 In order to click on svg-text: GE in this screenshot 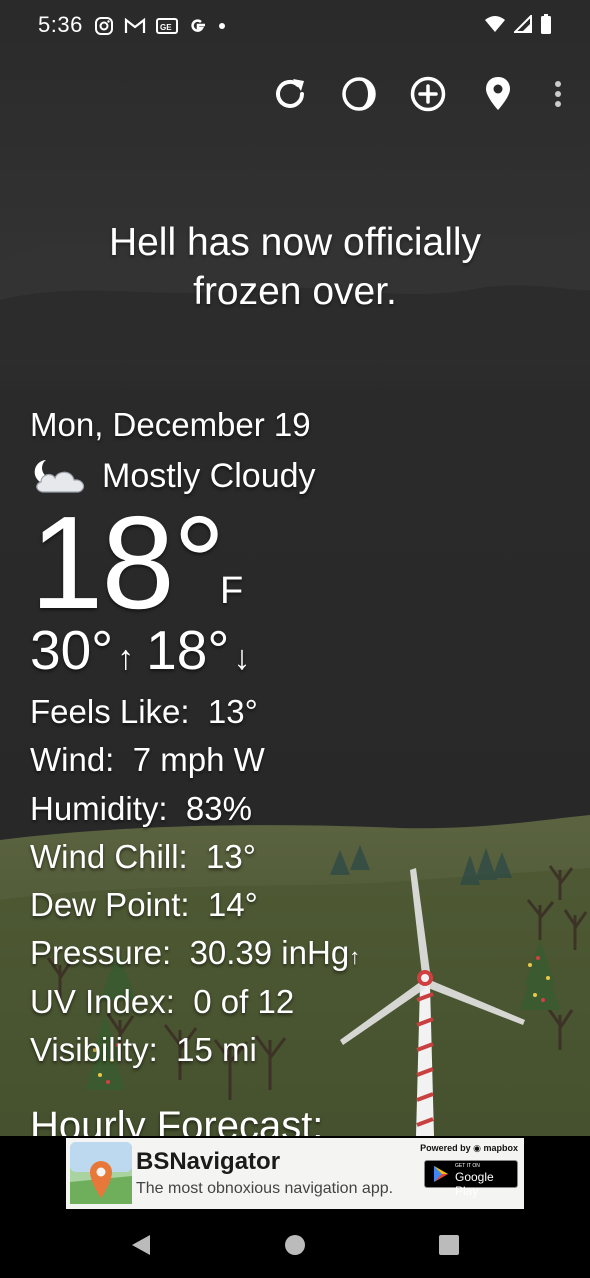, I will do `click(166, 27)`.